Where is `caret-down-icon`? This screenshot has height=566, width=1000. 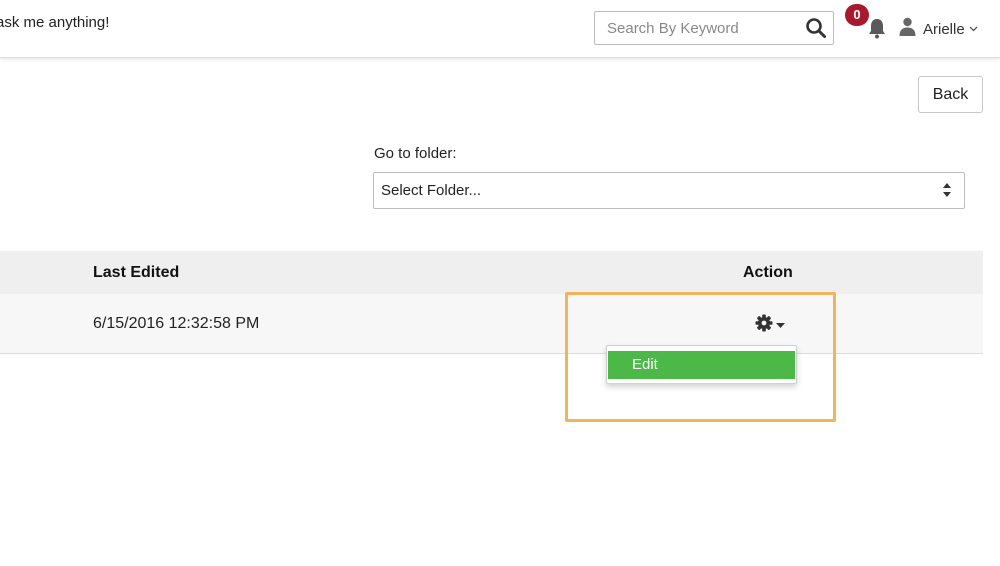
caret-down-icon is located at coordinates (780, 325).